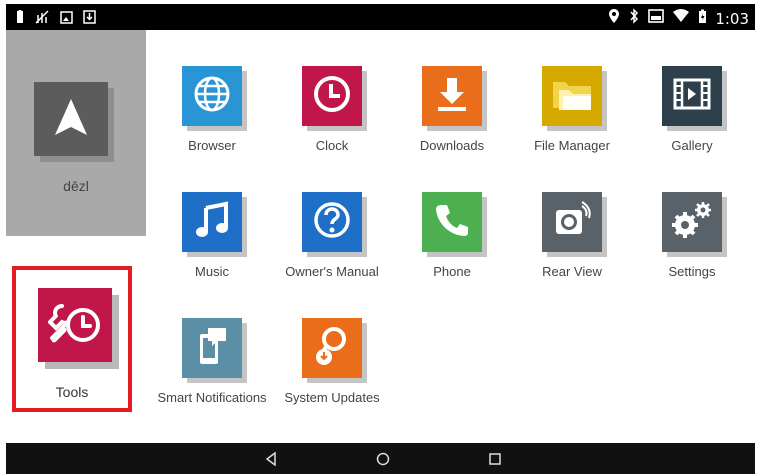 The height and width of the screenshot is (474, 759). I want to click on app-label: Clock, so click(332, 145).